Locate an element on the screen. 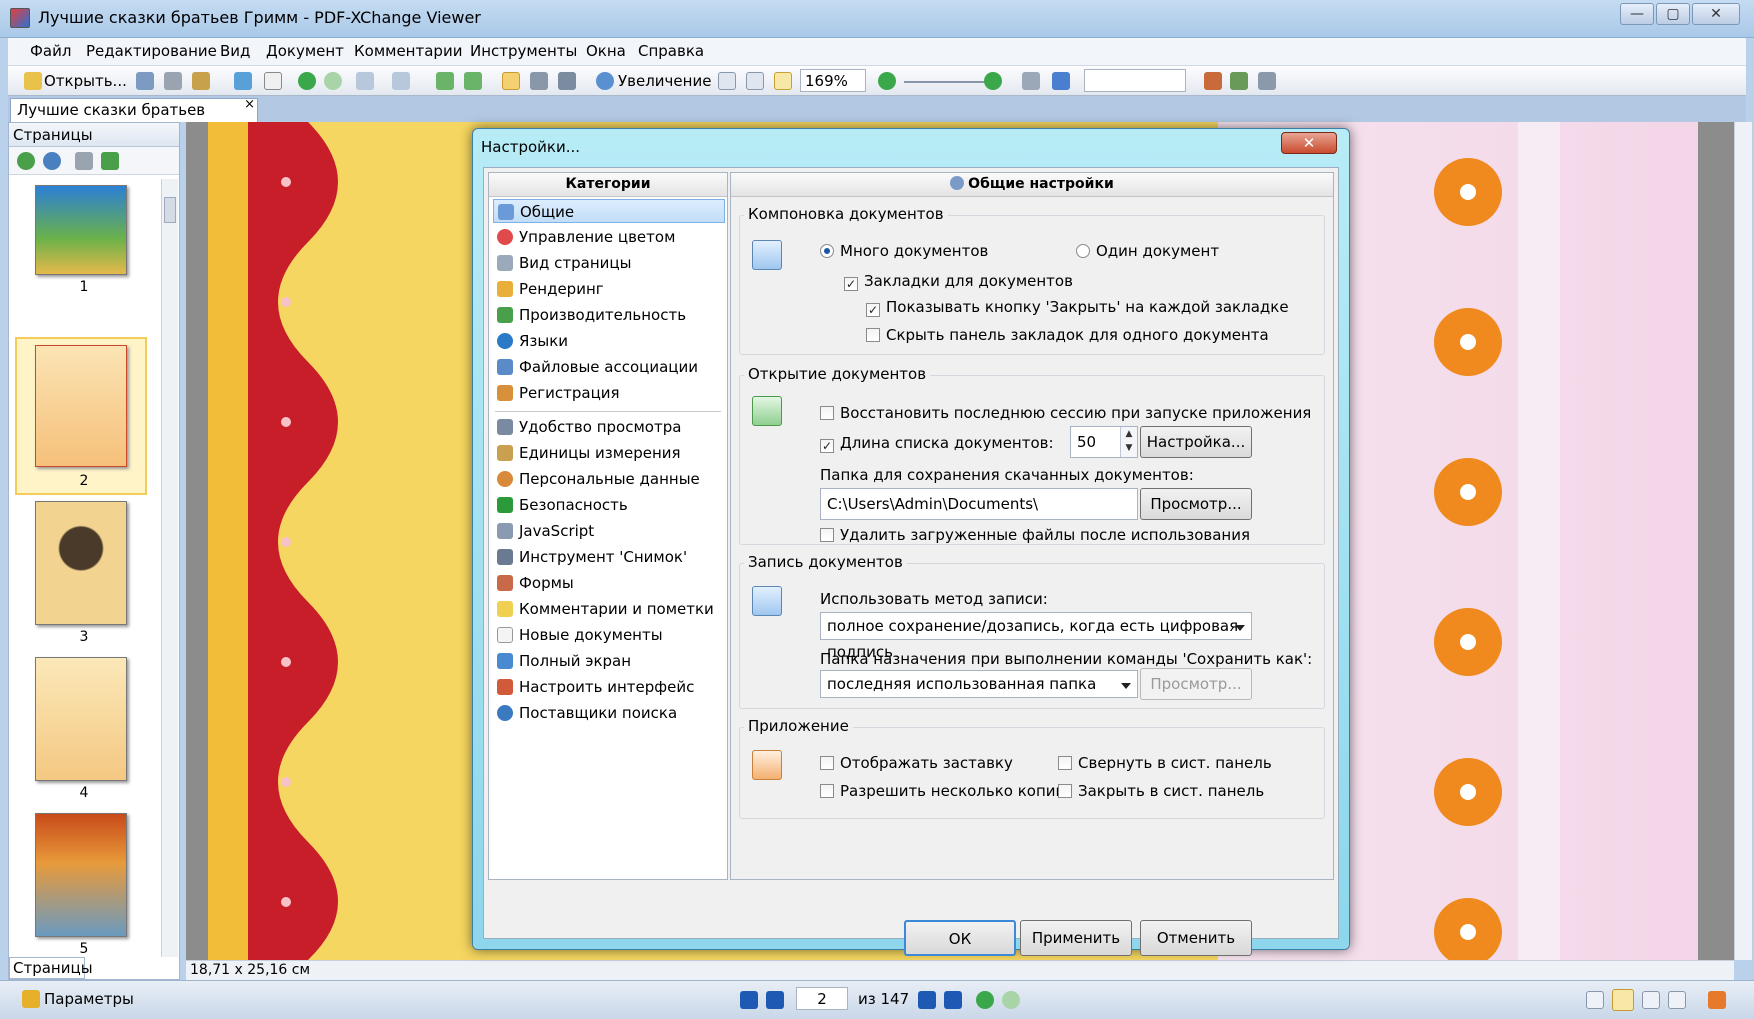 The image size is (1754, 1019). category-snapshot-tool: Инструмент 'Снимок' is located at coordinates (609, 557).